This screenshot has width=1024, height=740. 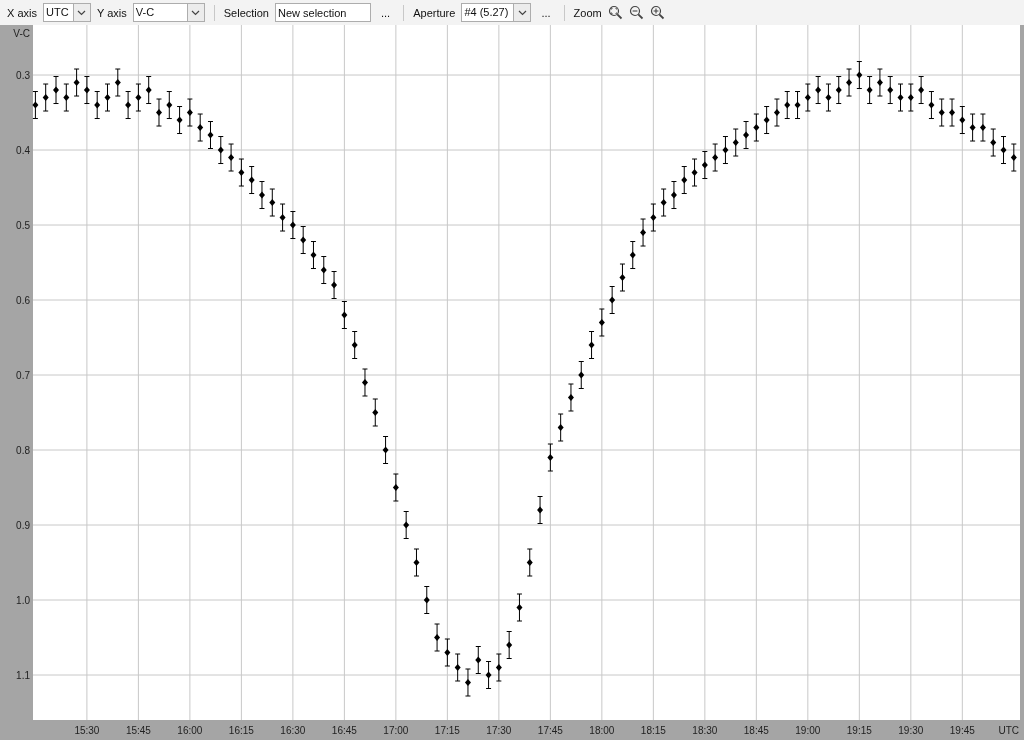 What do you see at coordinates (23, 525) in the screenshot?
I see `y-tick-label: 0.9` at bounding box center [23, 525].